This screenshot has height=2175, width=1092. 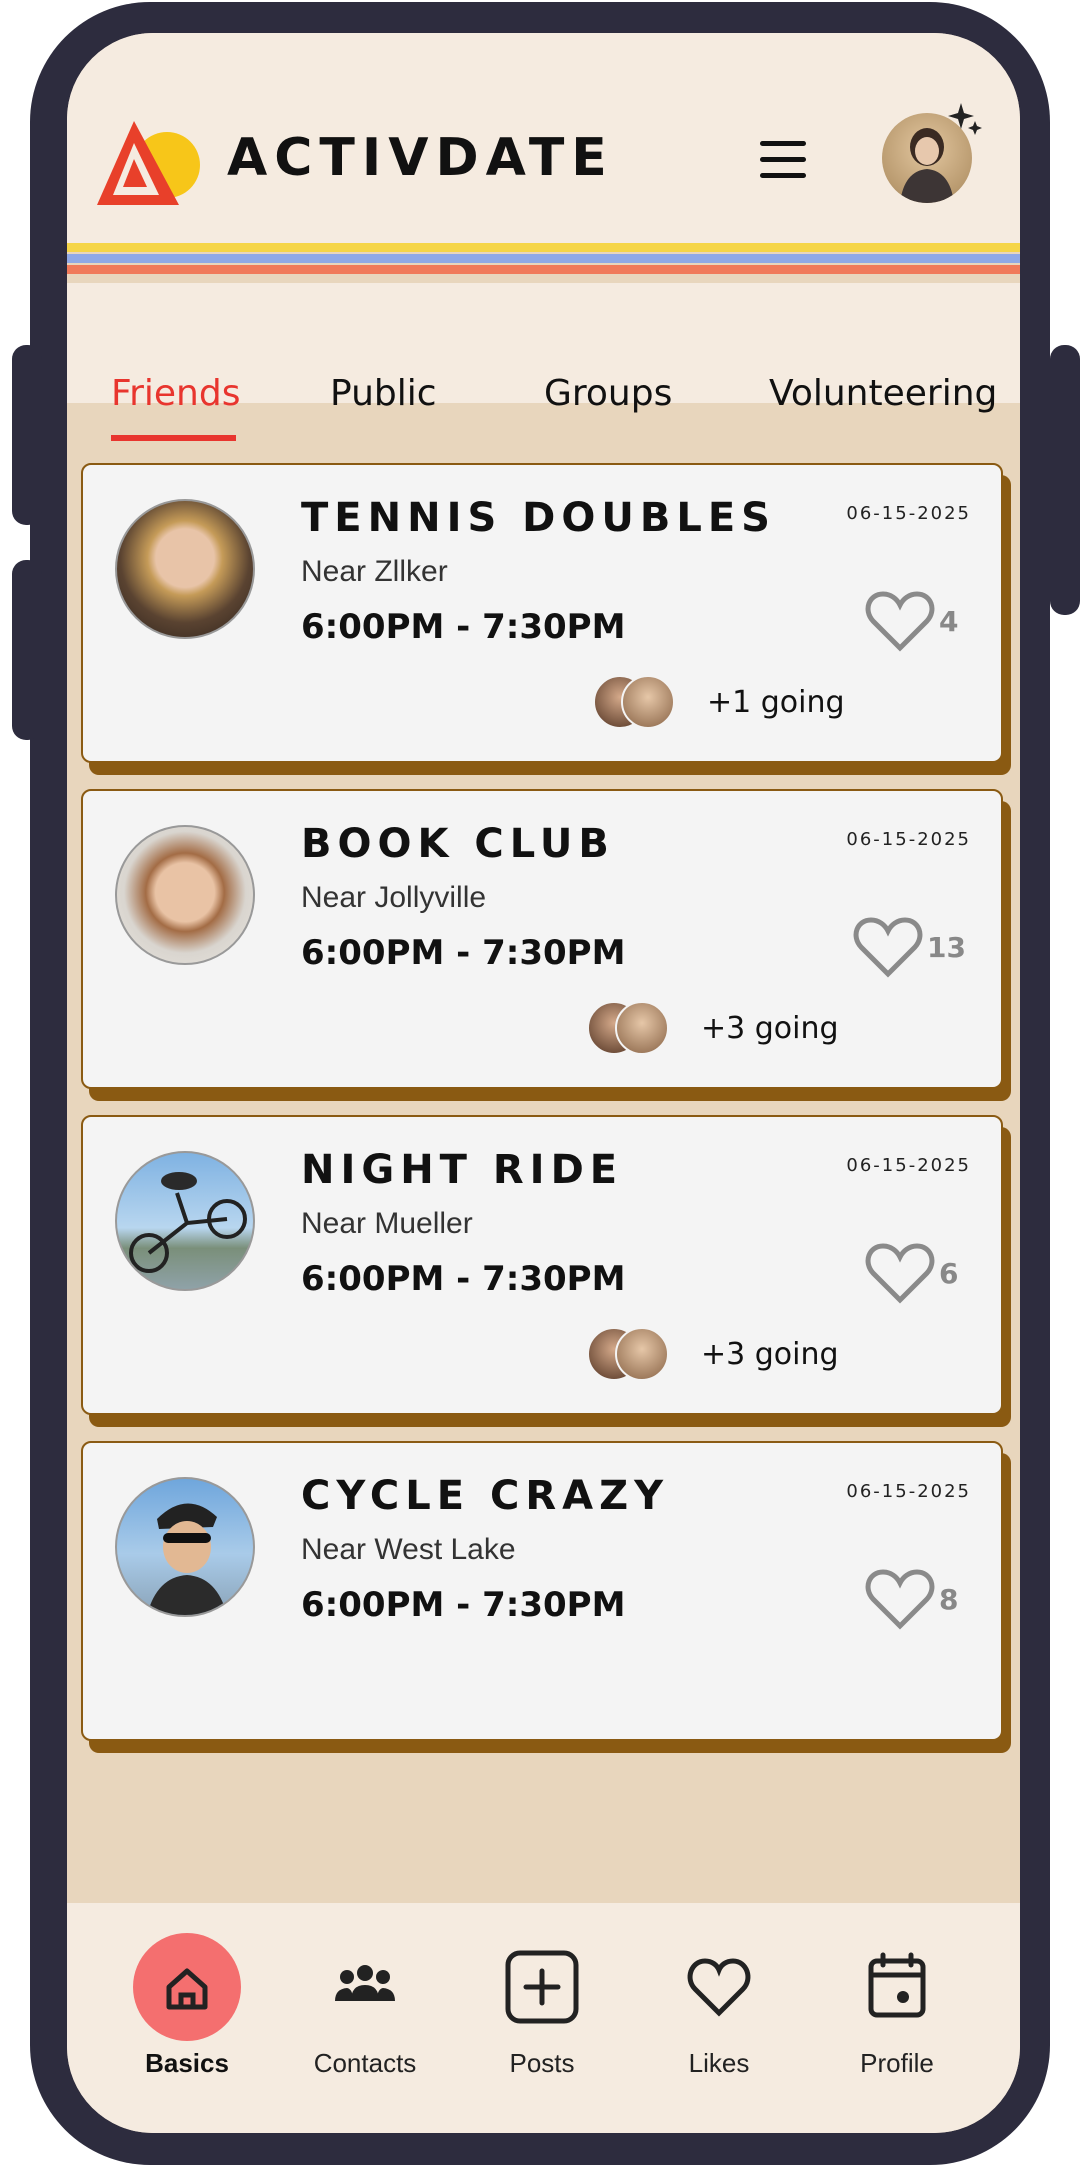 I want to click on header-stripes, so click(x=543, y=263).